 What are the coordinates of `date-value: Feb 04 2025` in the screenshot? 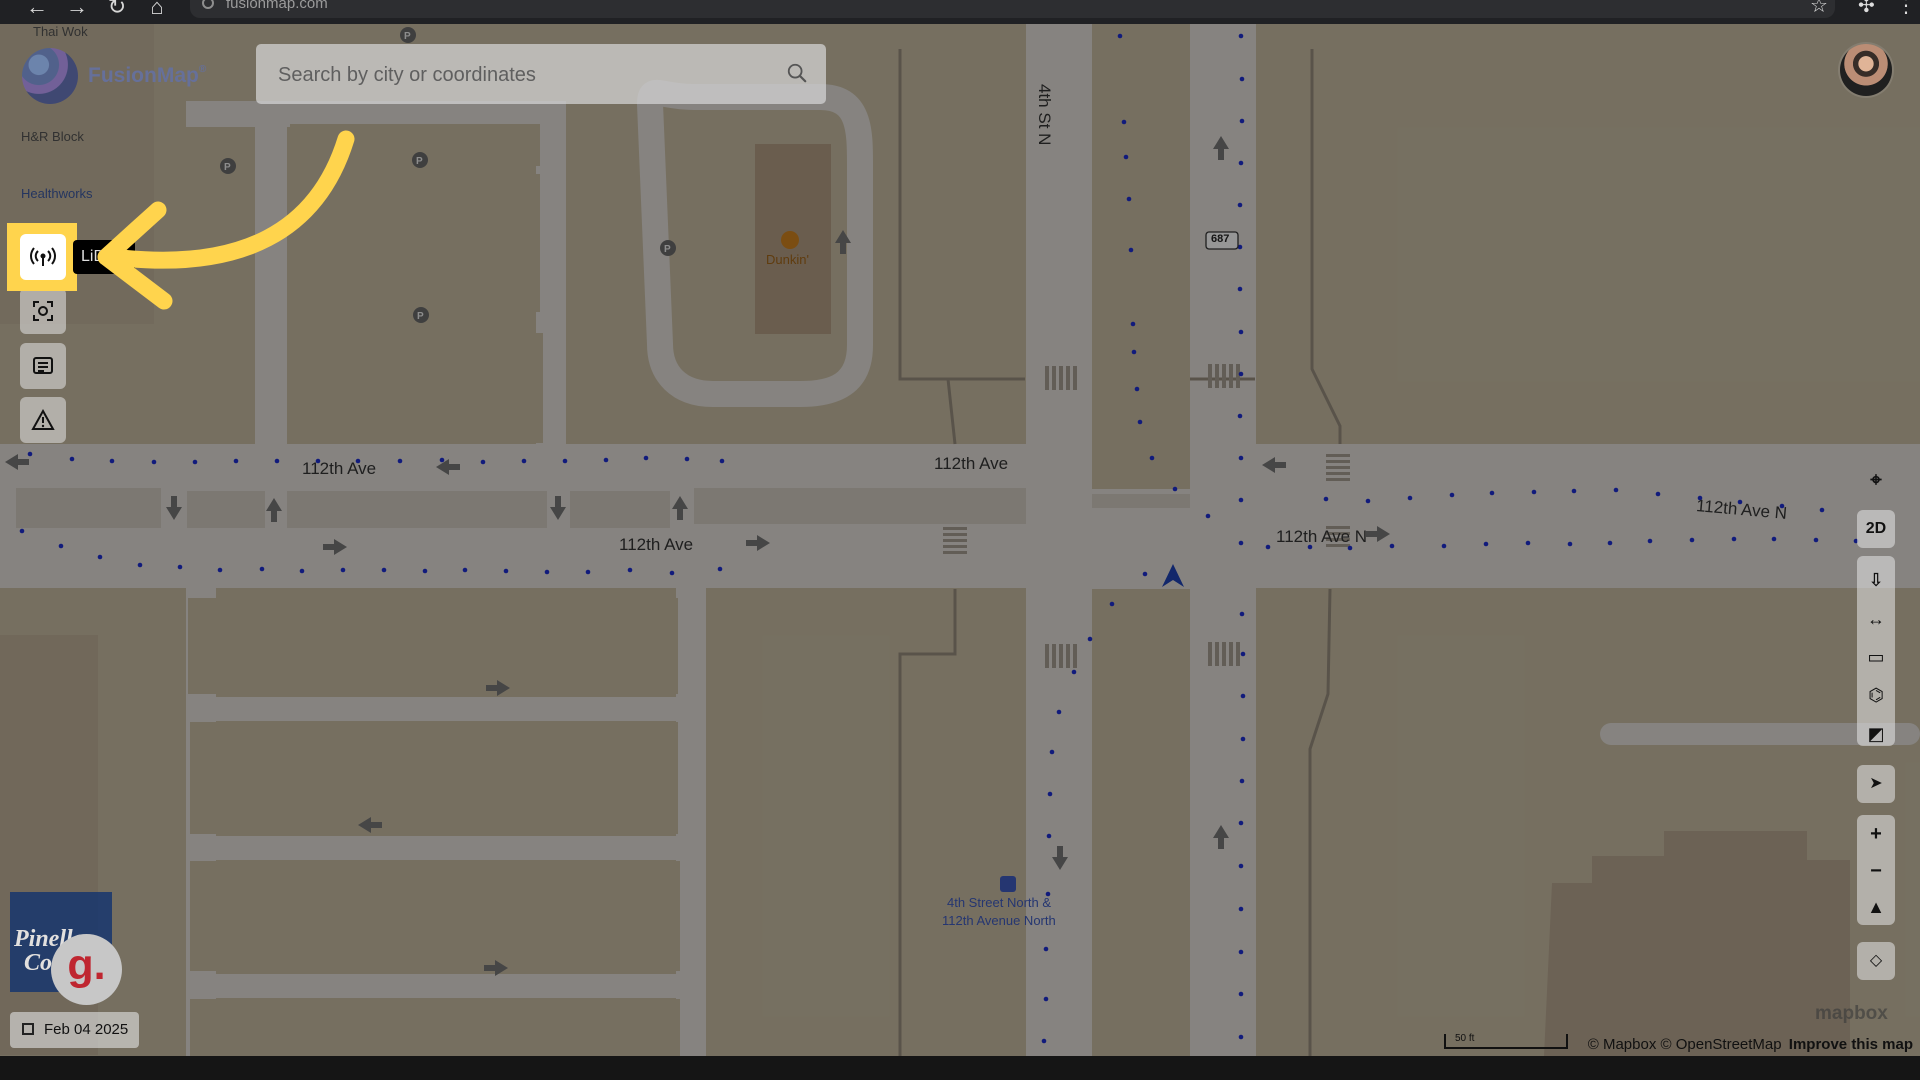 It's located at (86, 1029).